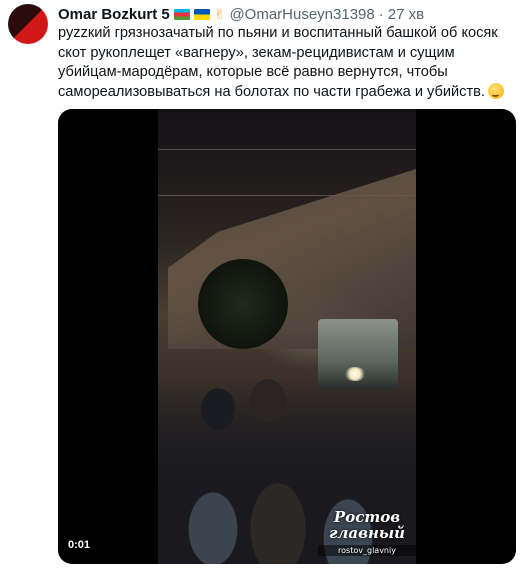 The width and height of the screenshot is (531, 573). I want to click on tree-shape, so click(243, 304).